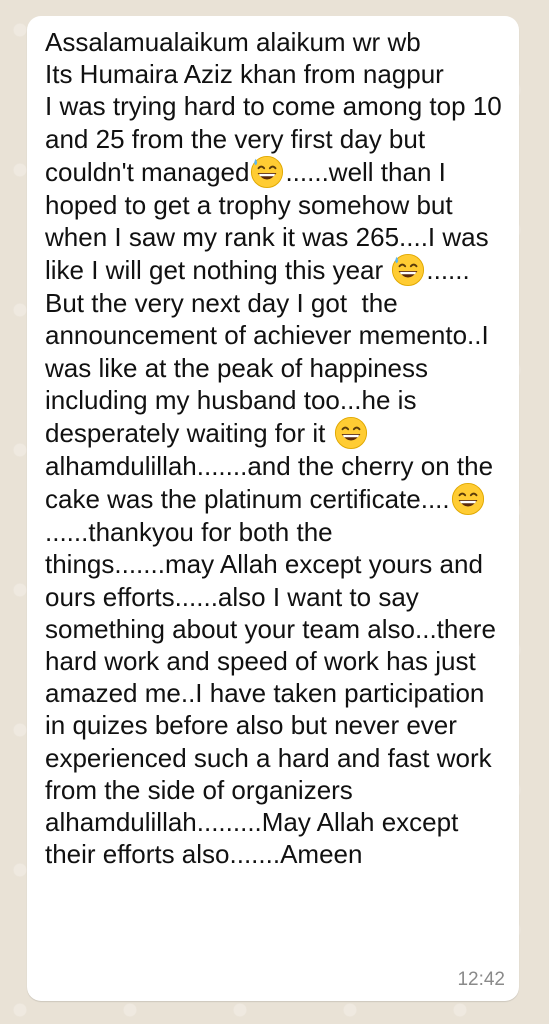 This screenshot has width=549, height=1024. What do you see at coordinates (481, 979) in the screenshot?
I see `message-timestamp: 12:42` at bounding box center [481, 979].